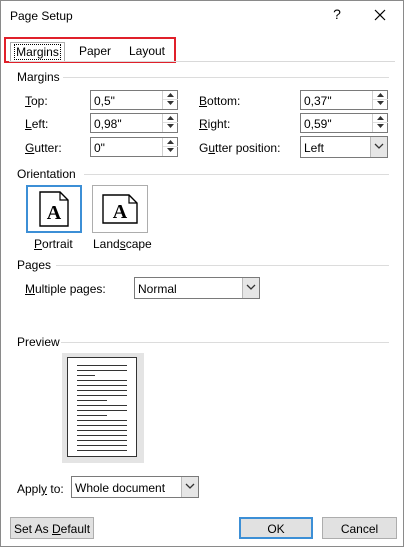 Image resolution: width=404 pixels, height=547 pixels. What do you see at coordinates (104, 101) in the screenshot?
I see `top-margin-value: 0,5"` at bounding box center [104, 101].